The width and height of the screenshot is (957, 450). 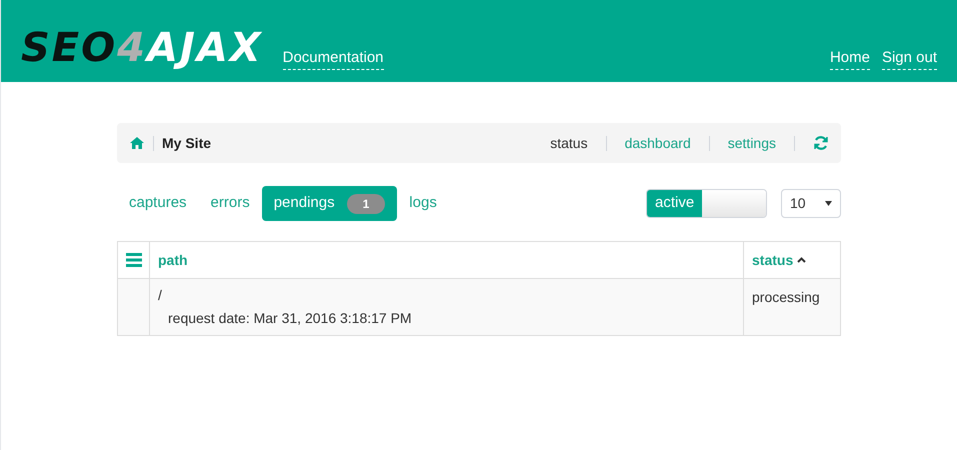 What do you see at coordinates (69, 48) in the screenshot?
I see `logo-text: SEO` at bounding box center [69, 48].